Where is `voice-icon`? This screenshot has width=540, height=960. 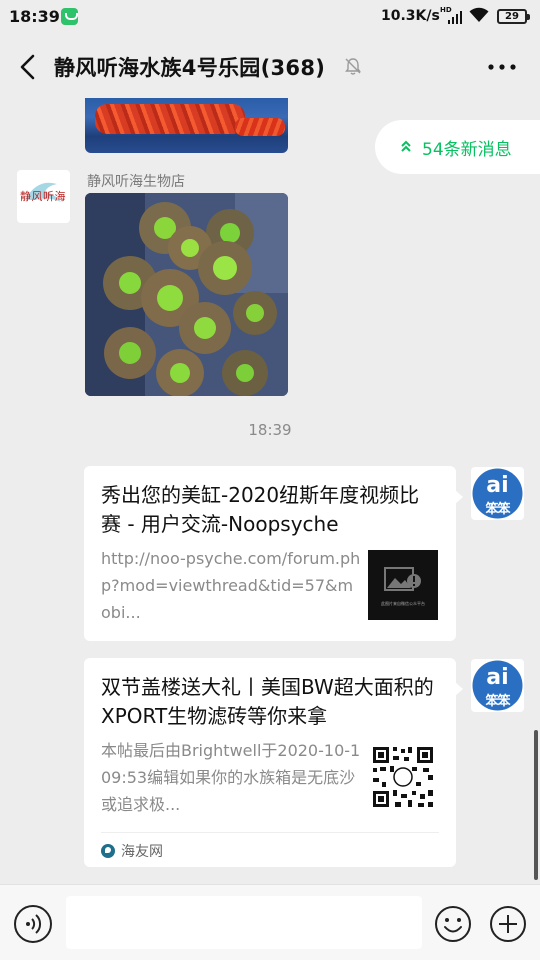 voice-icon is located at coordinates (33, 924).